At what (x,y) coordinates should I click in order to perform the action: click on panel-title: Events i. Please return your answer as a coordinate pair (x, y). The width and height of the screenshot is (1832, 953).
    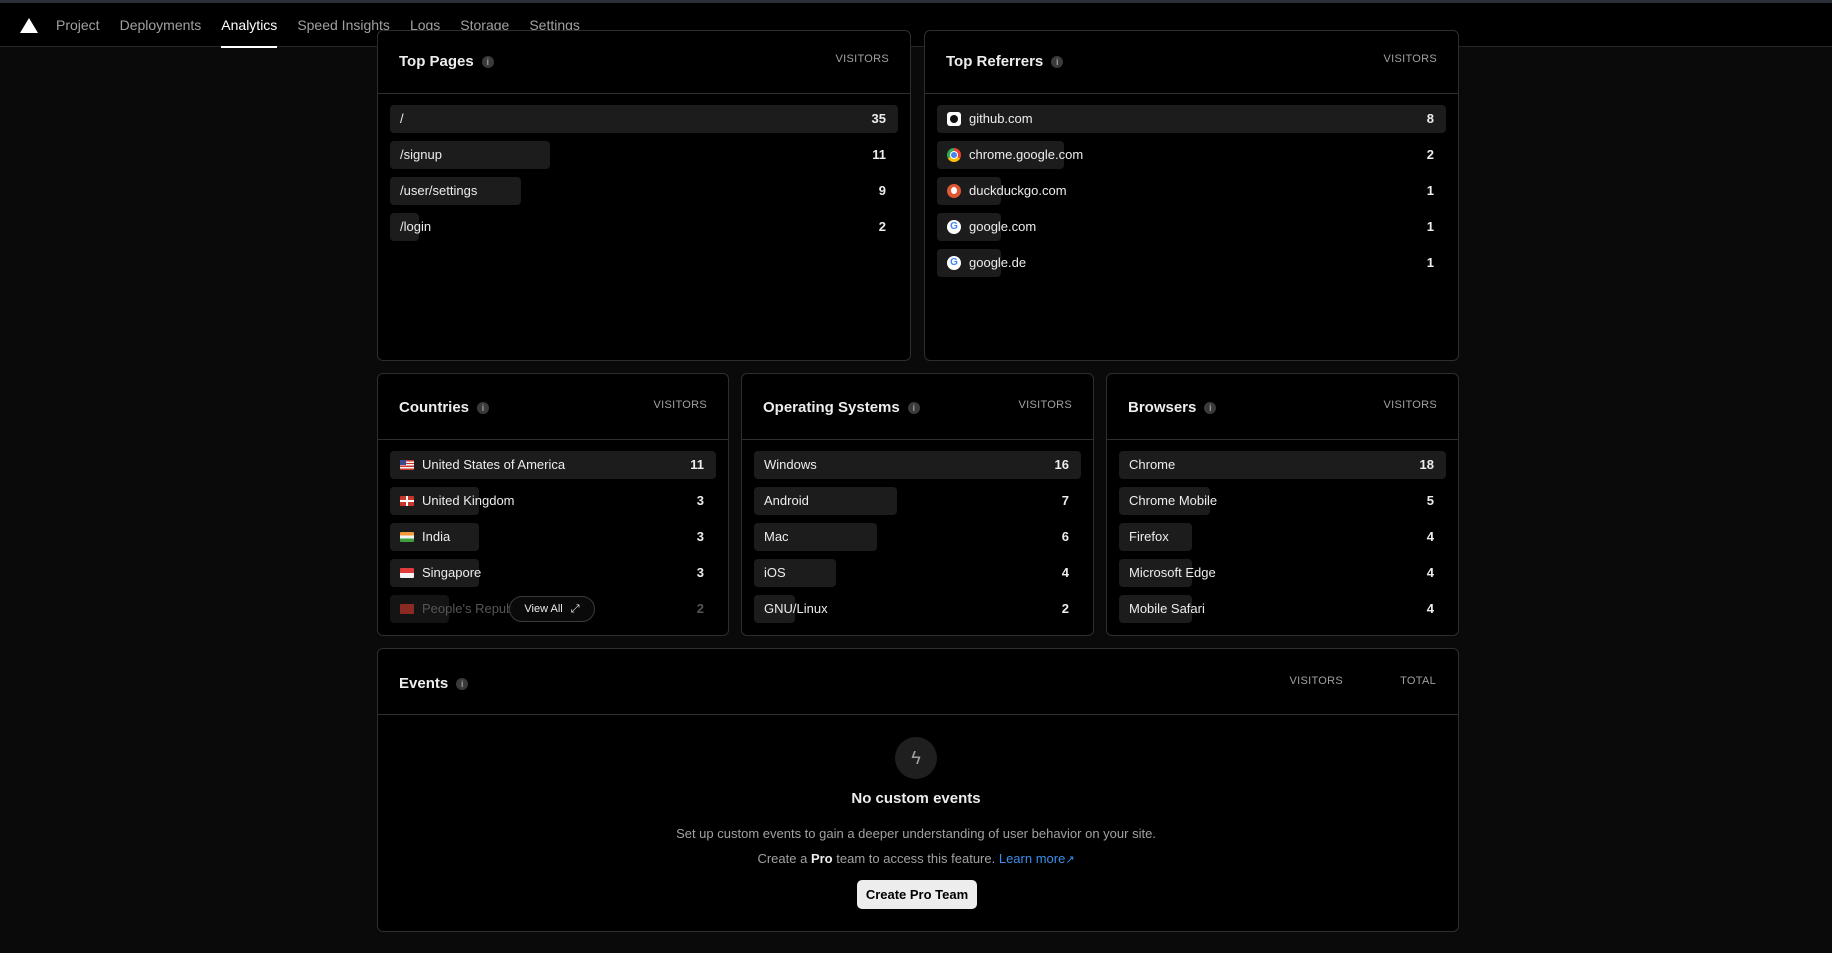
    Looking at the image, I should click on (434, 683).